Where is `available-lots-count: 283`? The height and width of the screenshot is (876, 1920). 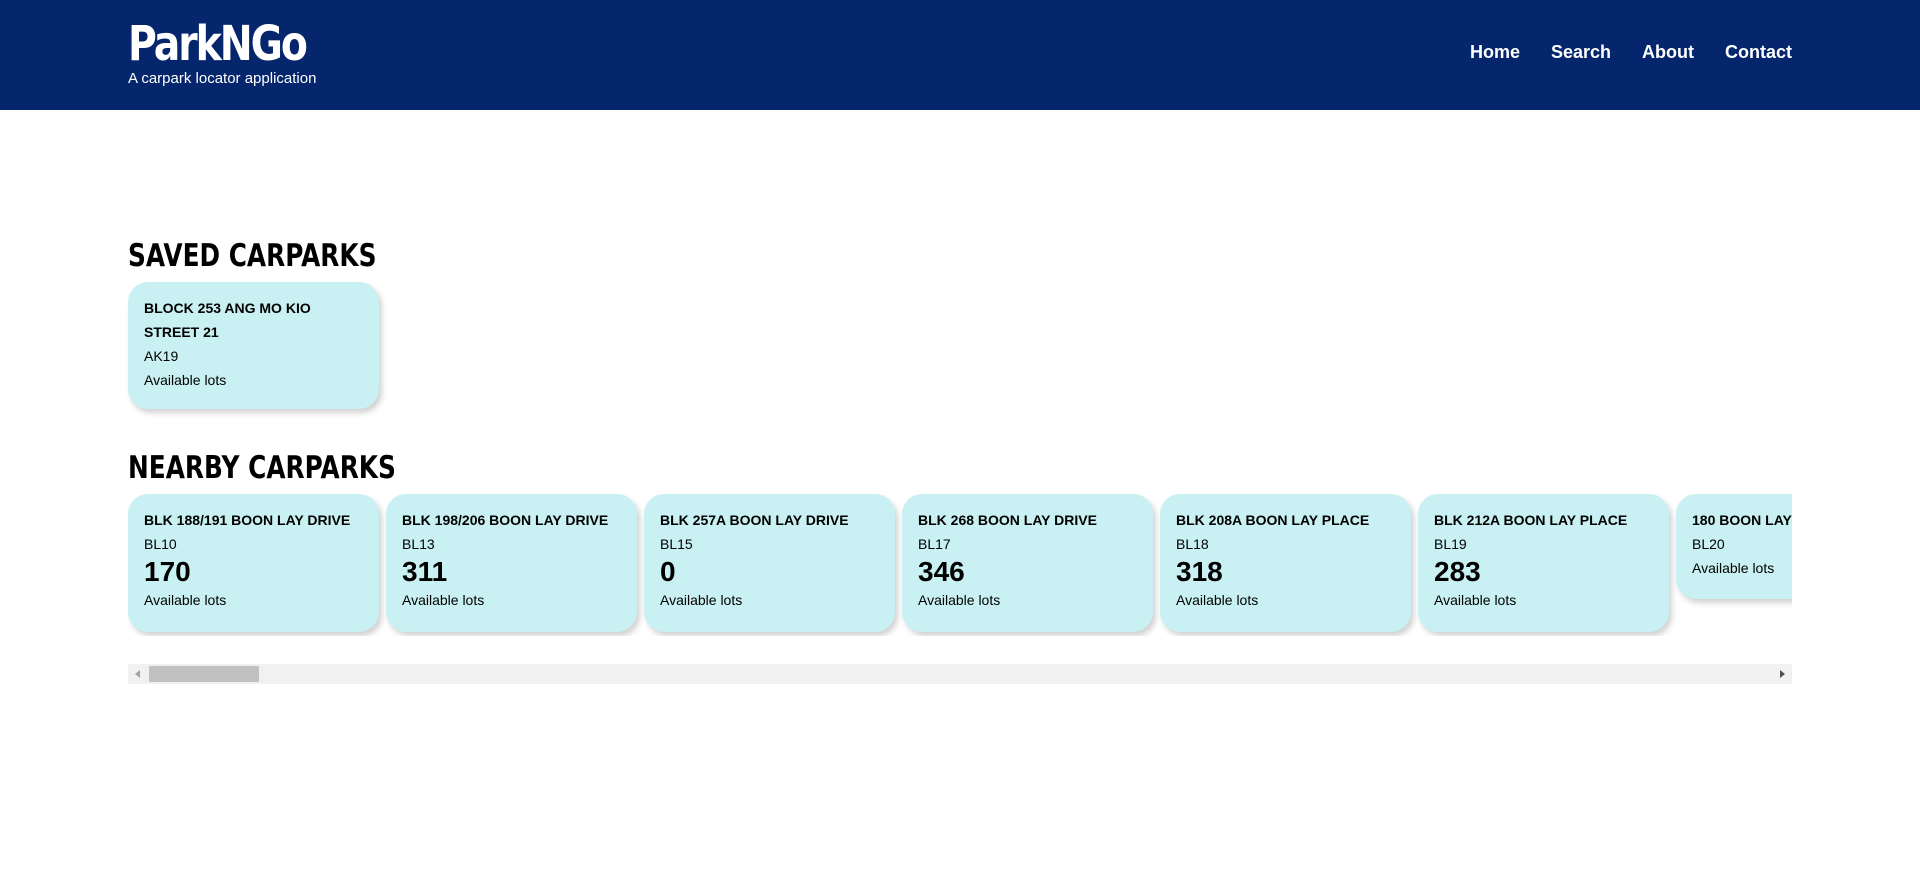 available-lots-count: 283 is located at coordinates (1457, 571).